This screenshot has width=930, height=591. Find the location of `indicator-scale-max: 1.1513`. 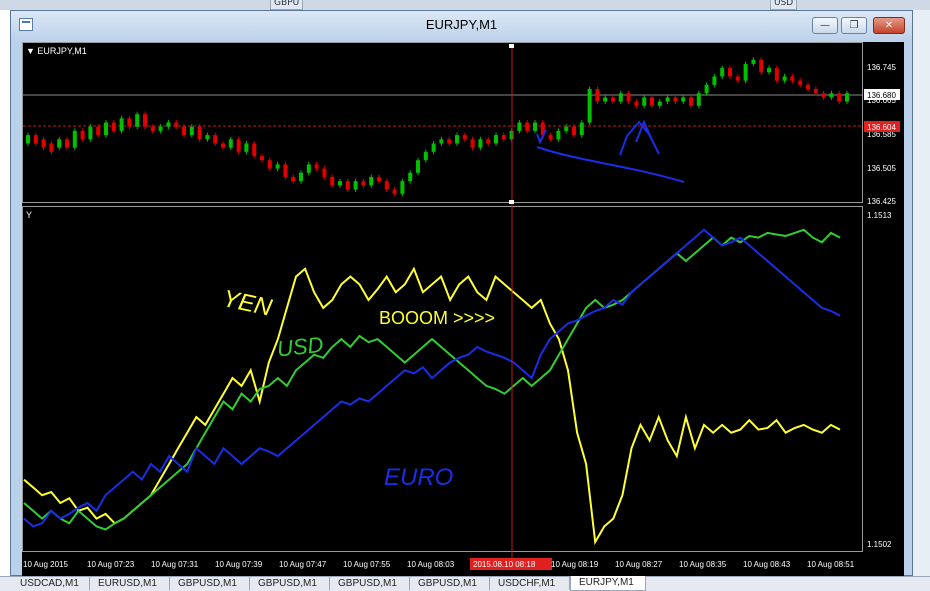

indicator-scale-max: 1.1513 is located at coordinates (879, 215).